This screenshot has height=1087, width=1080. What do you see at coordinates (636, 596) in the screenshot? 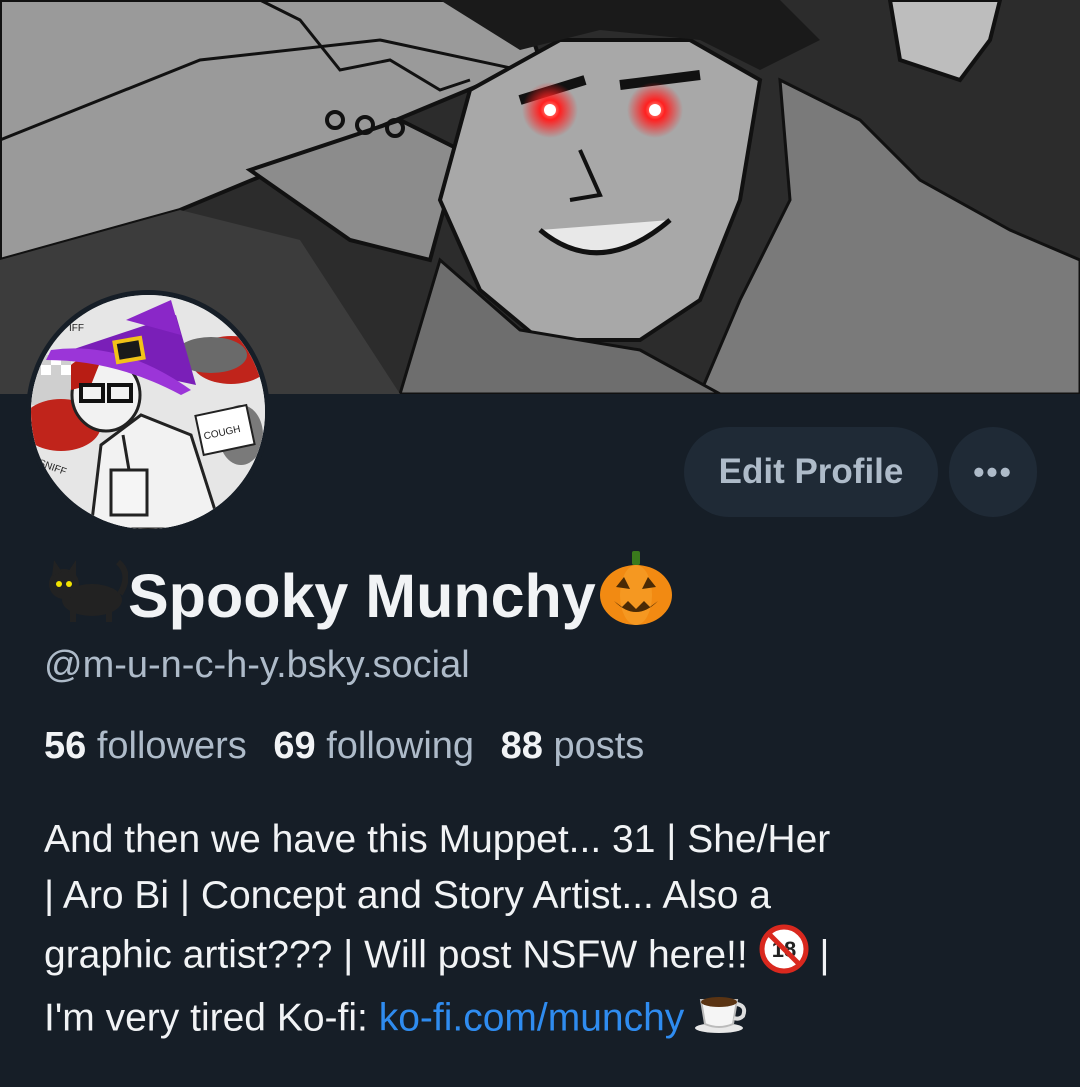
I see `jack-o-lantern-icon` at bounding box center [636, 596].